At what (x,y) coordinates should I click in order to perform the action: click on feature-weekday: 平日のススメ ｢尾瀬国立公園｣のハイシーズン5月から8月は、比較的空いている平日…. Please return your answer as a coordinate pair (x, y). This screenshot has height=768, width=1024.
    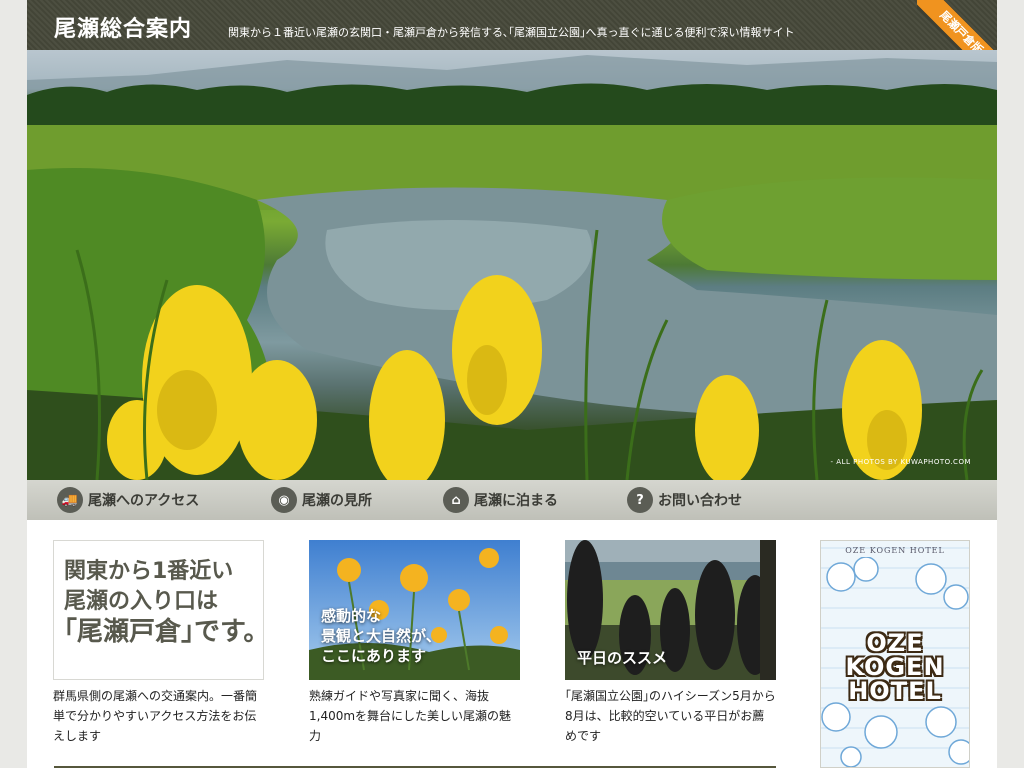
    Looking at the image, I should click on (670, 643).